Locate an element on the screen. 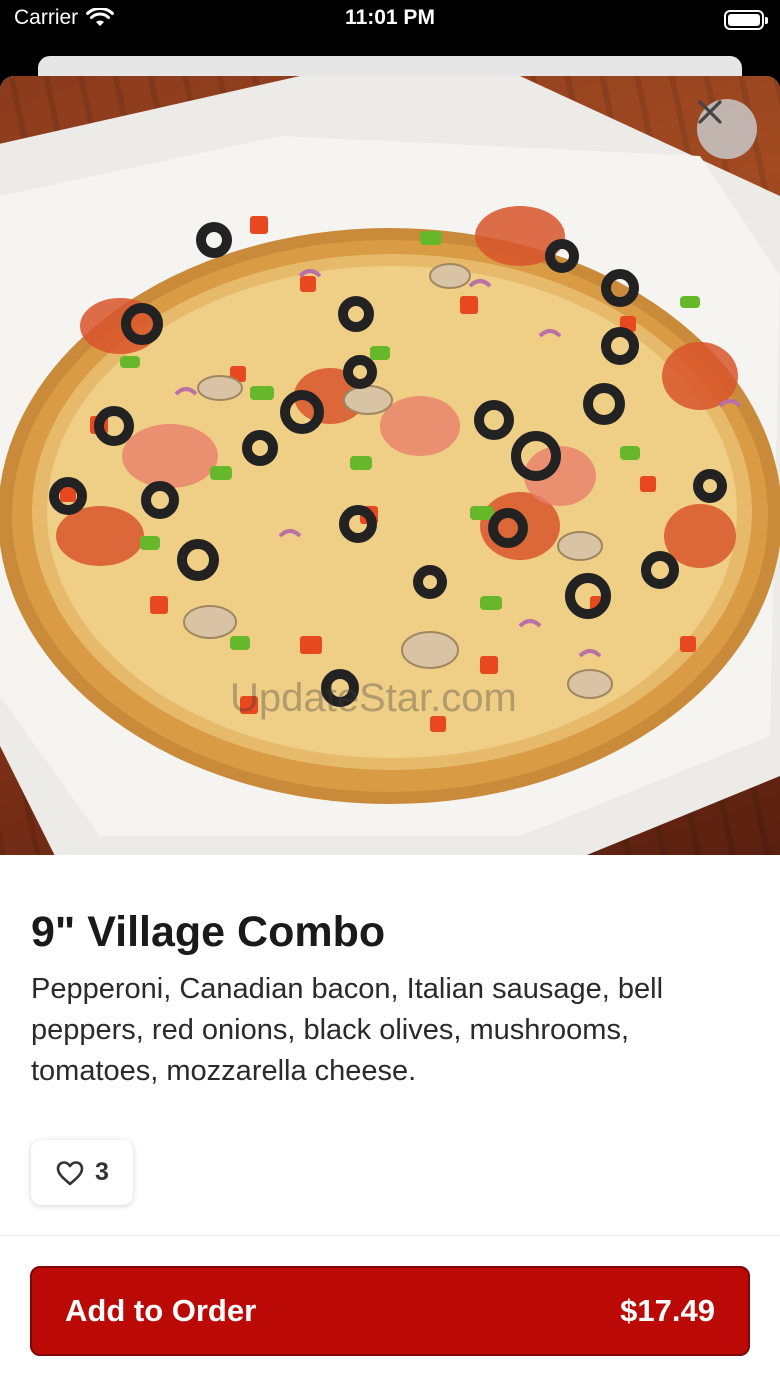 This screenshot has width=780, height=1387. status-bar: Carrier 11:01 PM is located at coordinates (390, 22).